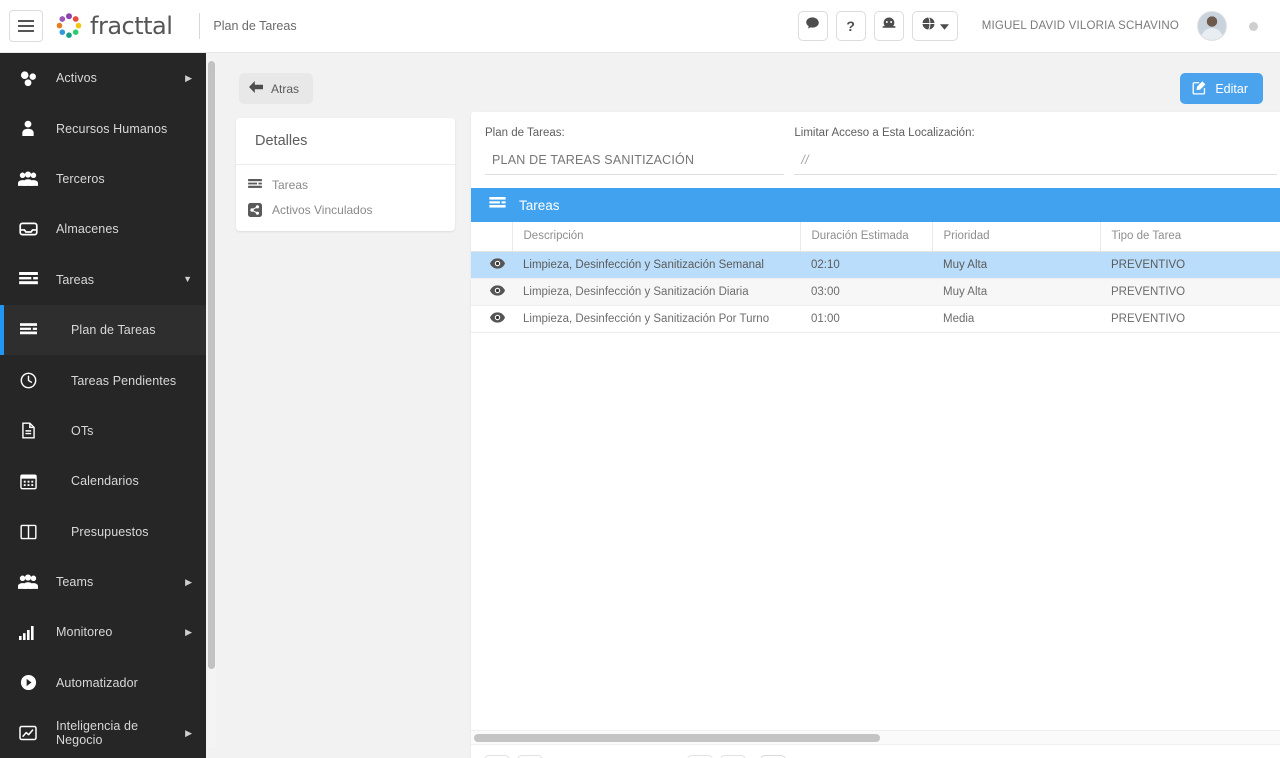 The width and height of the screenshot is (1280, 758). I want to click on sidebar-item-automatizador: Automatizador, so click(103, 683).